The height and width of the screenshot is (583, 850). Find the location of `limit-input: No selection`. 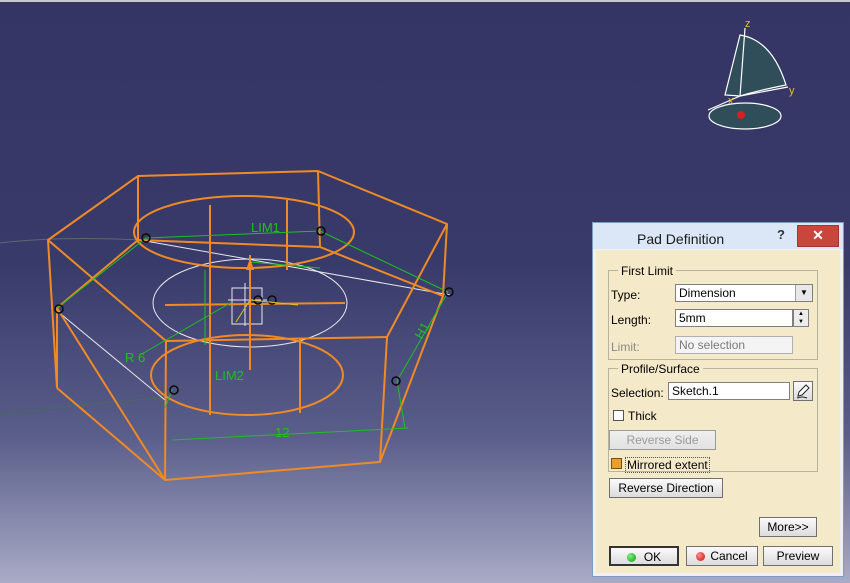

limit-input: No selection is located at coordinates (734, 345).